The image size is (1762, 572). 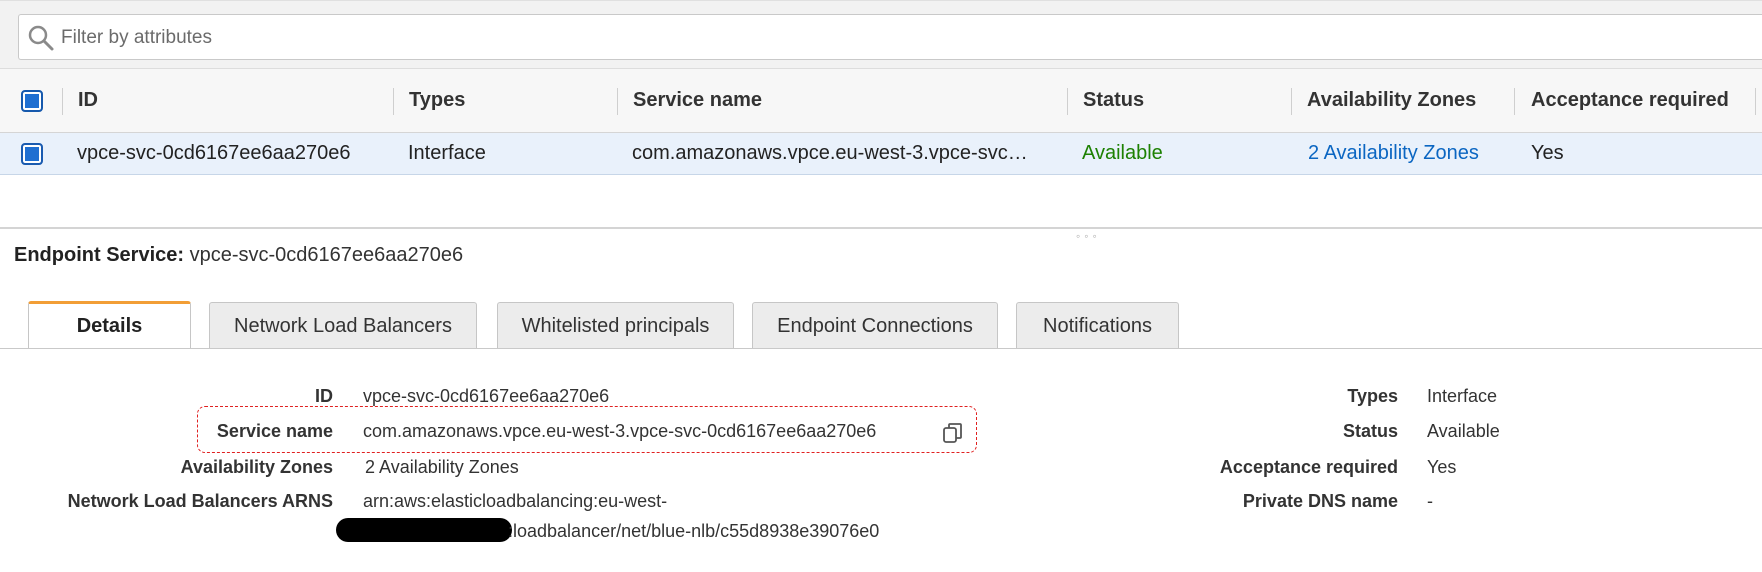 I want to click on row-type: Interface, so click(x=447, y=153).